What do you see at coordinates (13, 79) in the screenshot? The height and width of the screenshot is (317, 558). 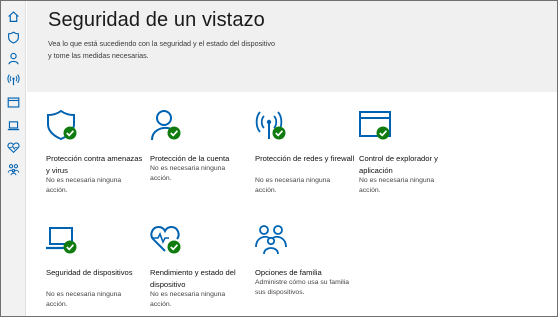 I see `wifi-antenna-icon` at bounding box center [13, 79].